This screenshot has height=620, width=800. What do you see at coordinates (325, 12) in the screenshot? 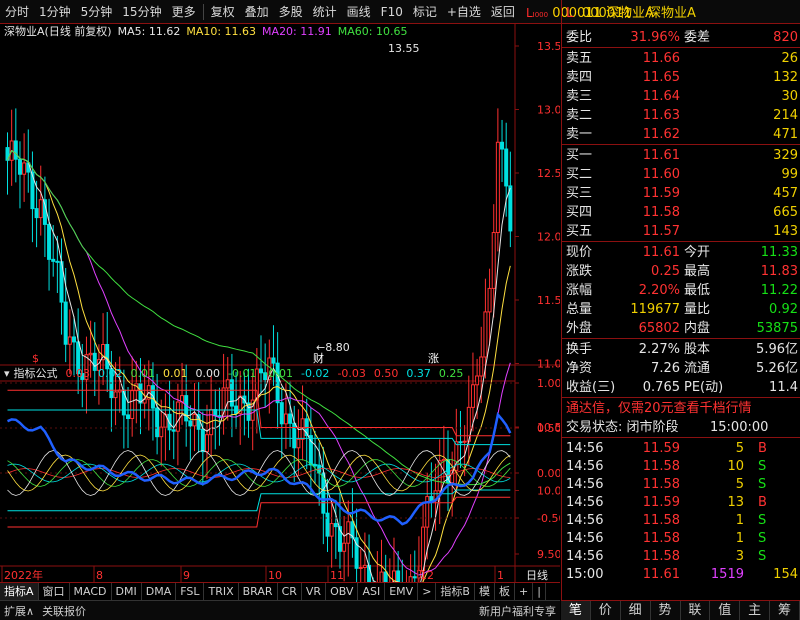
I see `toolbar-button-8: 统计` at bounding box center [325, 12].